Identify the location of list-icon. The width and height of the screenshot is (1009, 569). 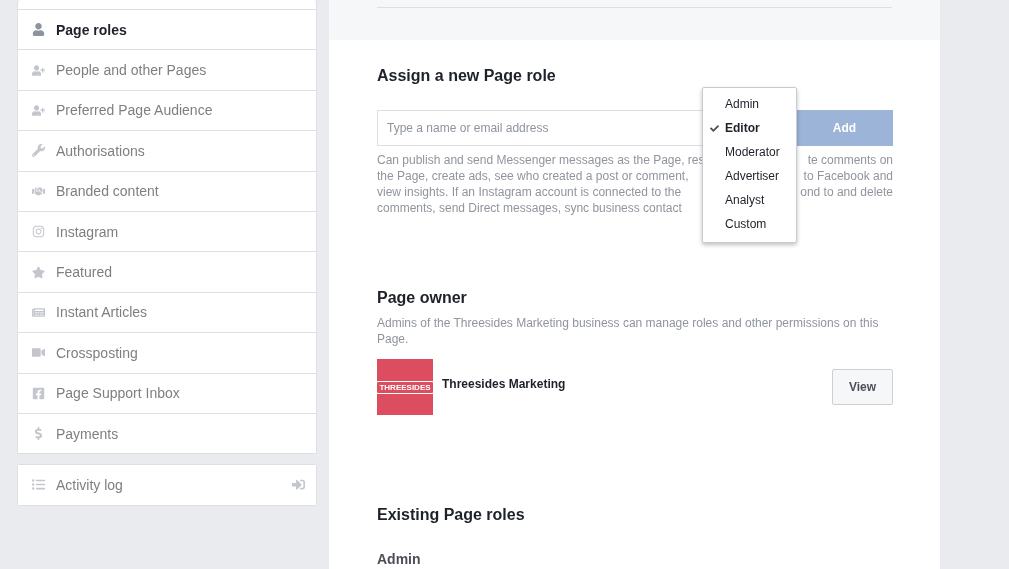
(38, 485).